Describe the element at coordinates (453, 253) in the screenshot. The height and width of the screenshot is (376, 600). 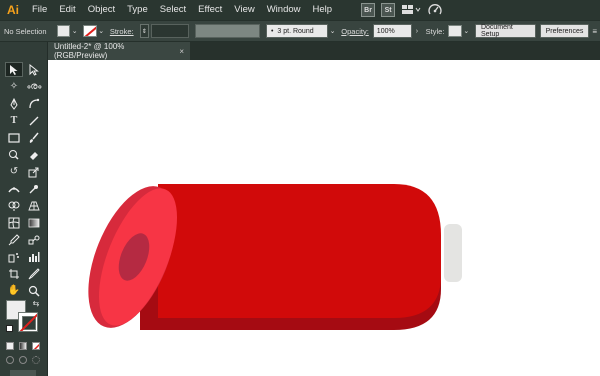
I see `cylinder-end-cap` at that location.